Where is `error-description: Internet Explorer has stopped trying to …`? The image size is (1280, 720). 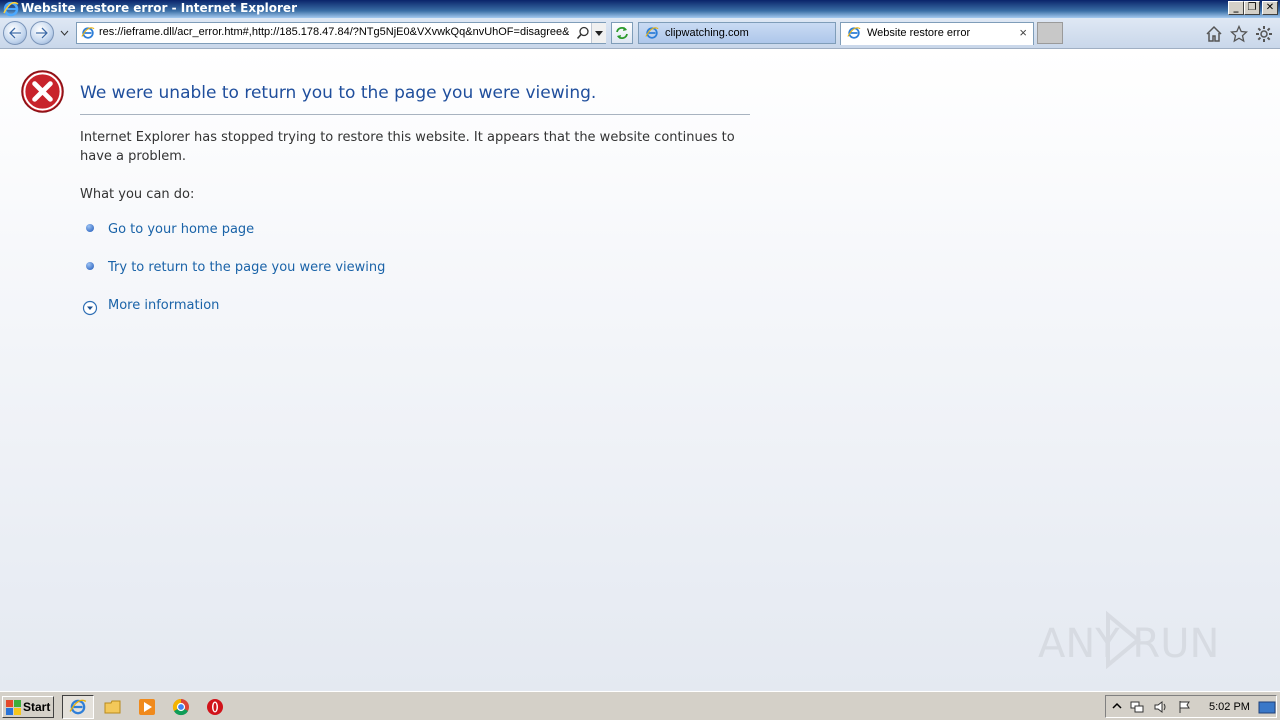
error-description: Internet Explorer has stopped trying to … is located at coordinates (407, 147).